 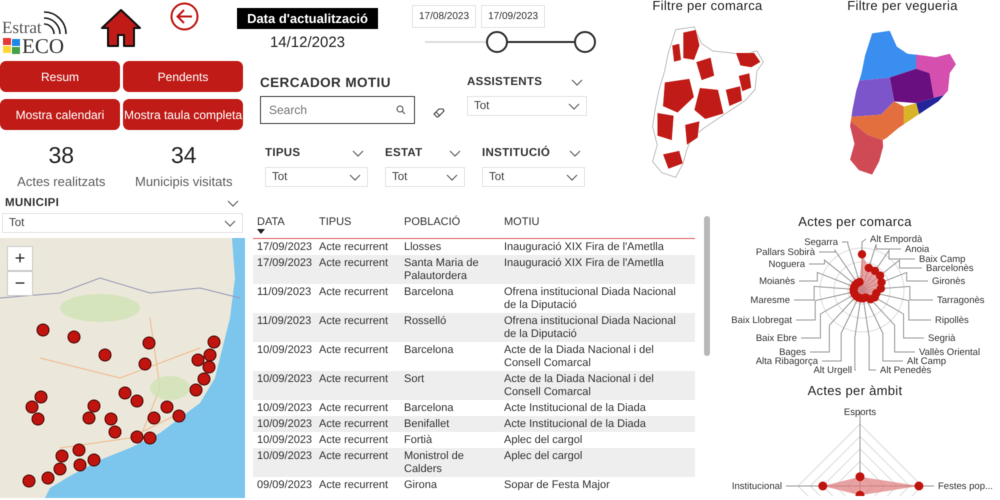 What do you see at coordinates (785, 252) in the screenshot?
I see `axis-label: Pallars Sobirà` at bounding box center [785, 252].